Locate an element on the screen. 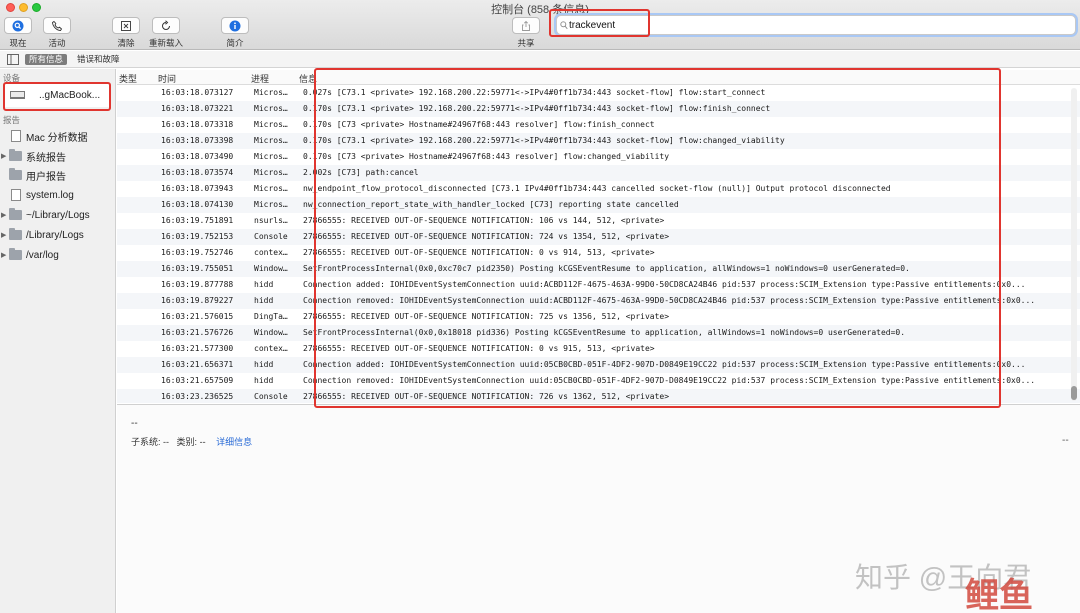 The image size is (1080, 613). row-time: 16:03:18.073221 is located at coordinates (197, 108).